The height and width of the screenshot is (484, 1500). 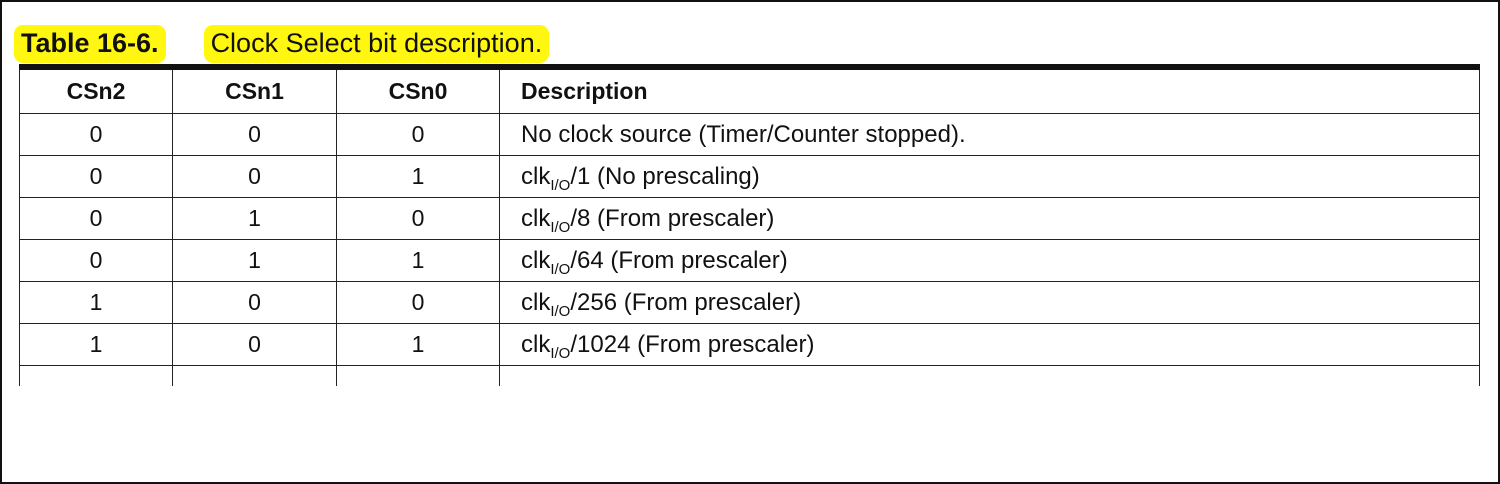 What do you see at coordinates (672, 218) in the screenshot?
I see `description-text: /8 (From prescaler)` at bounding box center [672, 218].